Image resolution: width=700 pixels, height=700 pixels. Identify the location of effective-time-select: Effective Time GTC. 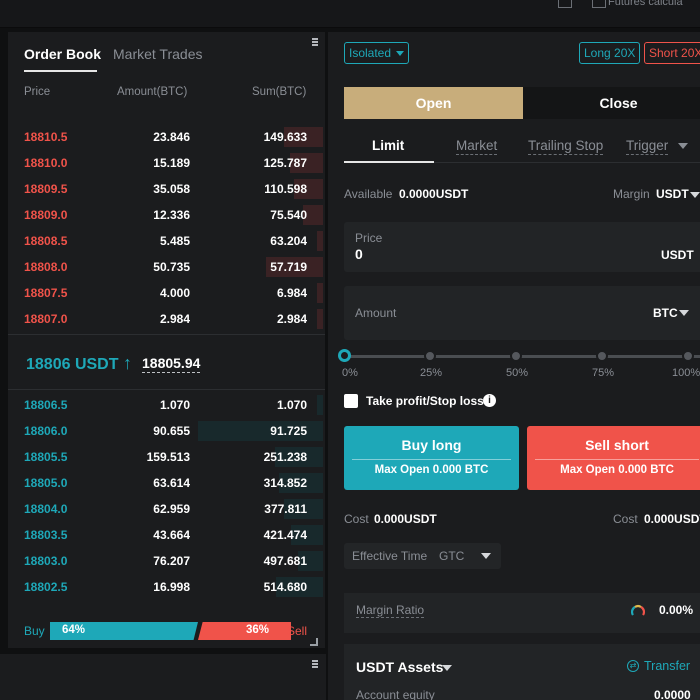
(422, 556).